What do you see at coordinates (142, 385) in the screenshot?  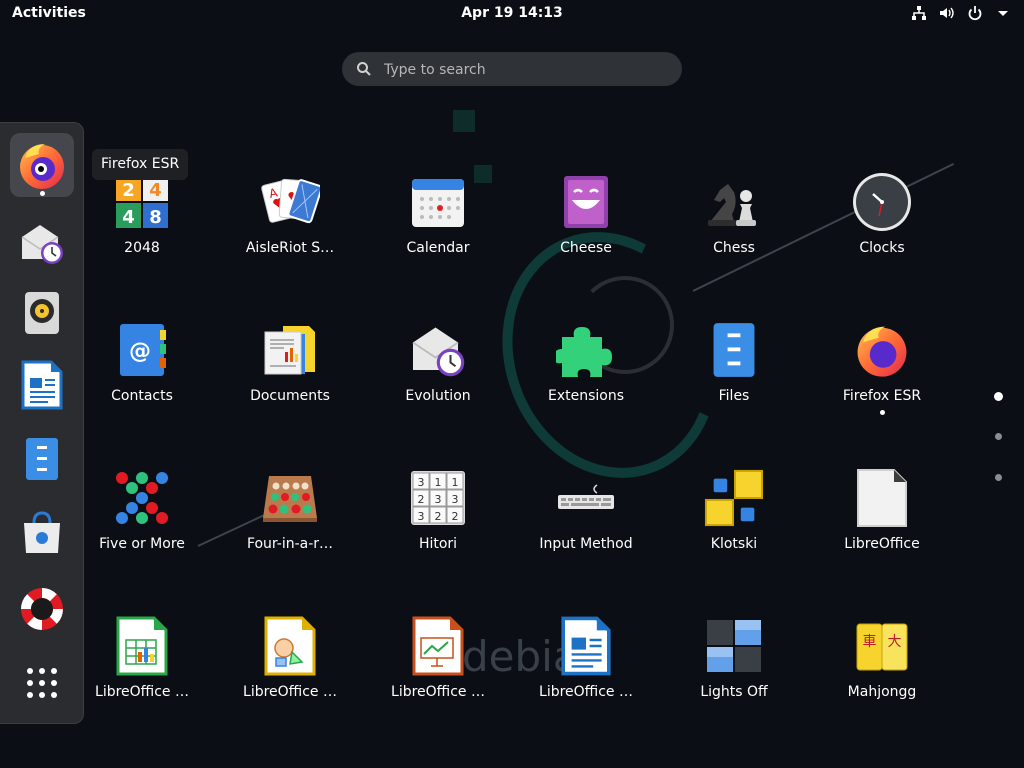 I see `app-contacts: @ Contacts` at bounding box center [142, 385].